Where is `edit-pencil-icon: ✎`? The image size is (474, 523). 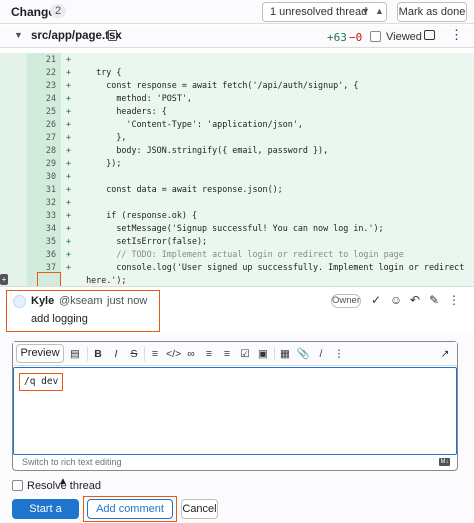 edit-pencil-icon: ✎ is located at coordinates (434, 300).